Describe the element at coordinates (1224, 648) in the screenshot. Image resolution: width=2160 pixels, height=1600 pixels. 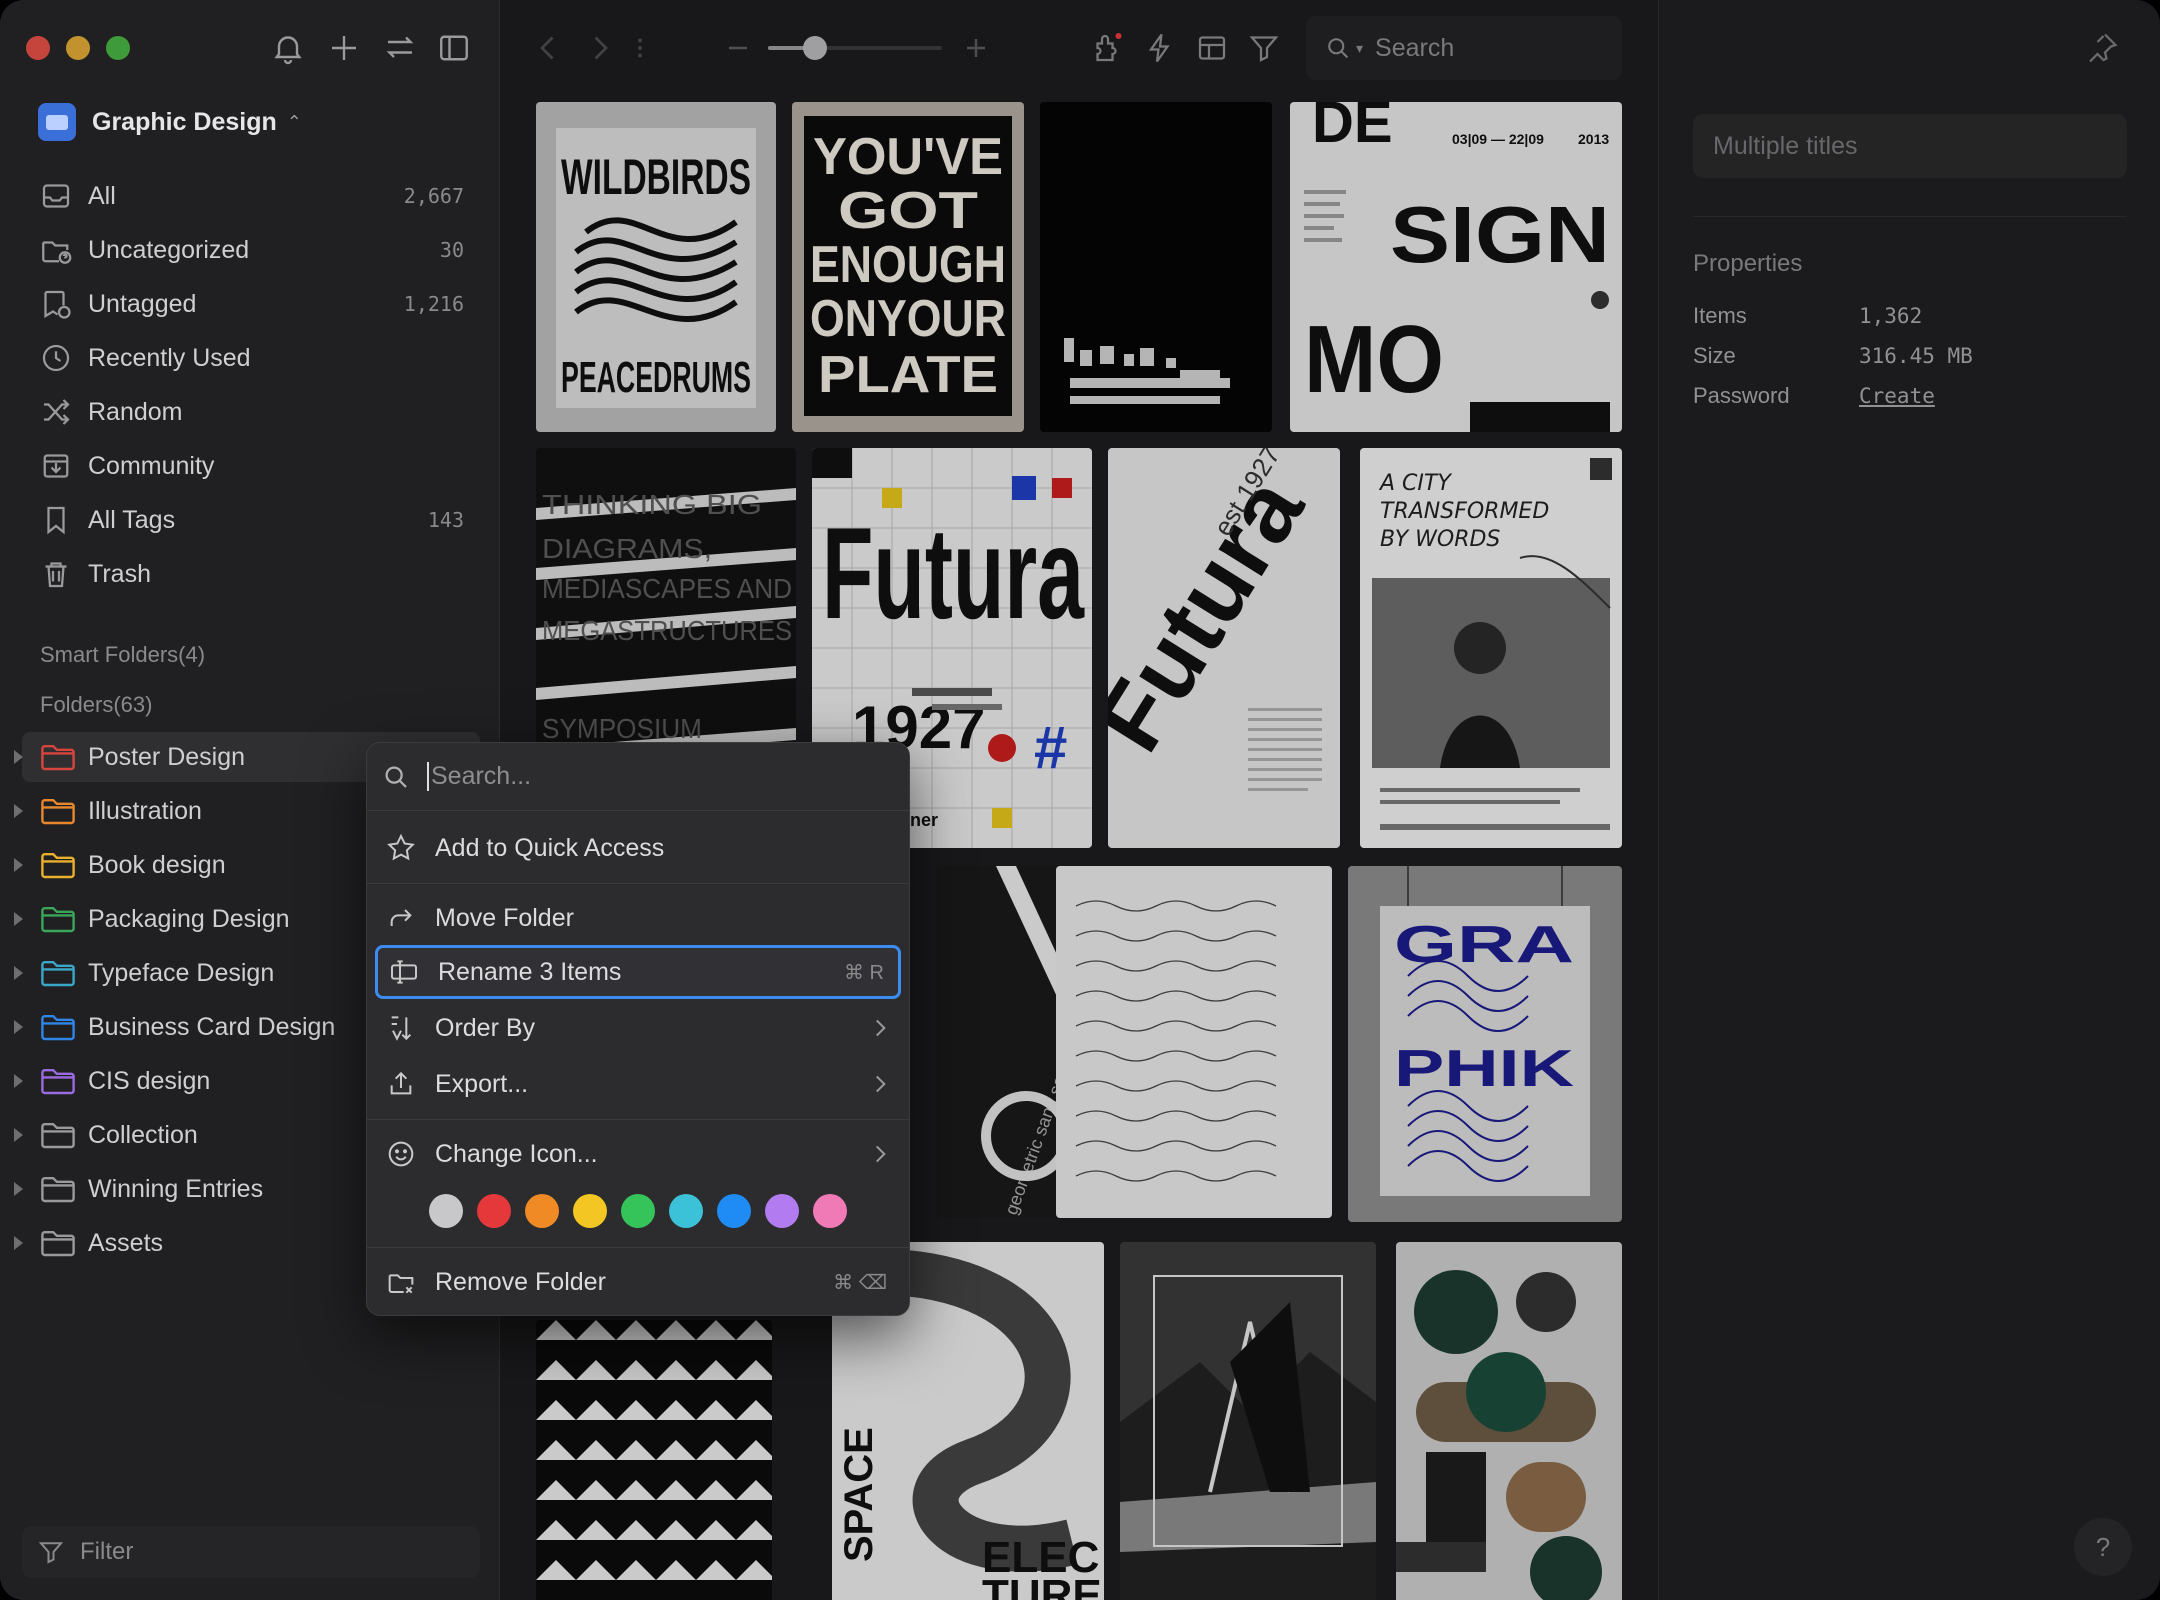
I see `thumbnail-futura-diagonal-poster: Futura est 1927` at that location.